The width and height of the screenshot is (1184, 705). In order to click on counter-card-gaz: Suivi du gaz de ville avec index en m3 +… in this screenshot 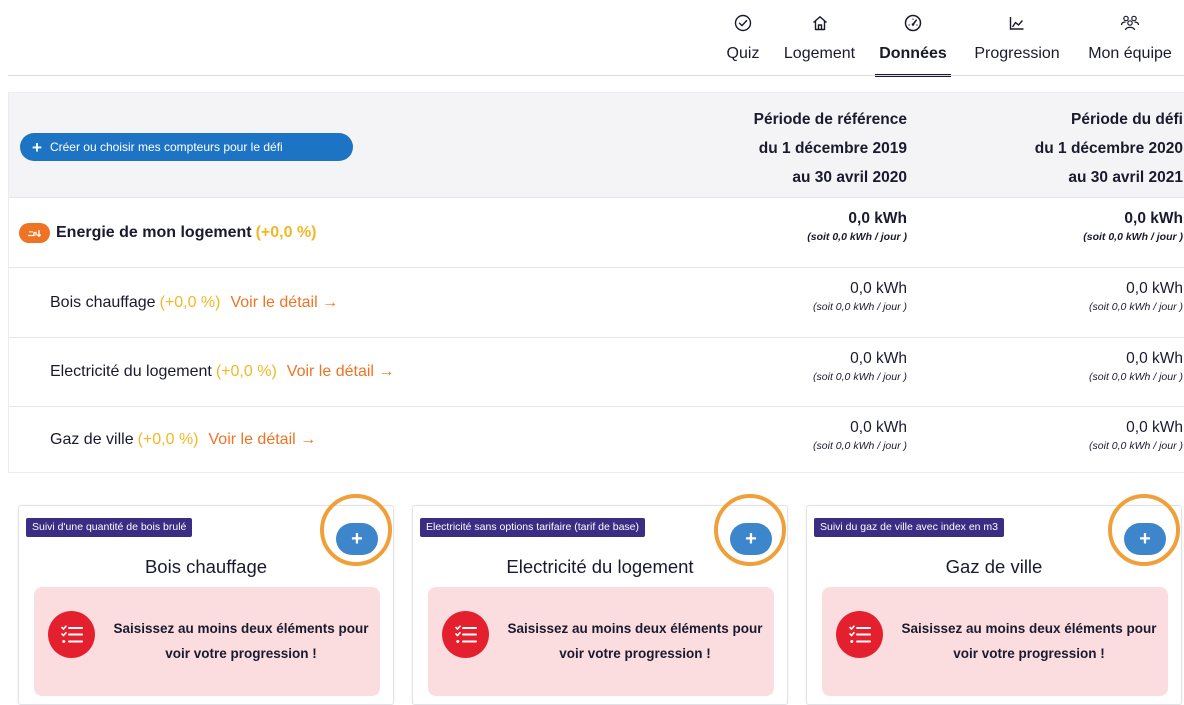, I will do `click(994, 599)`.